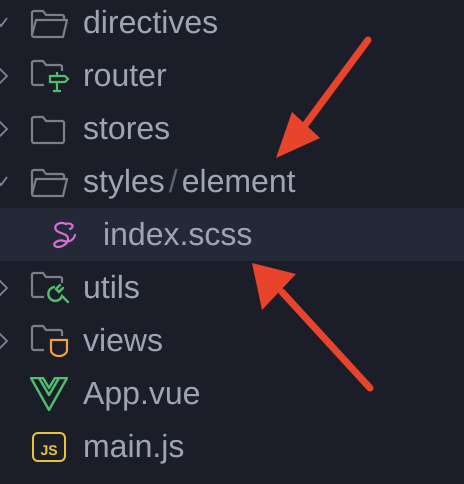 This screenshot has width=464, height=484. I want to click on folder-wrench-icon, so click(50, 287).